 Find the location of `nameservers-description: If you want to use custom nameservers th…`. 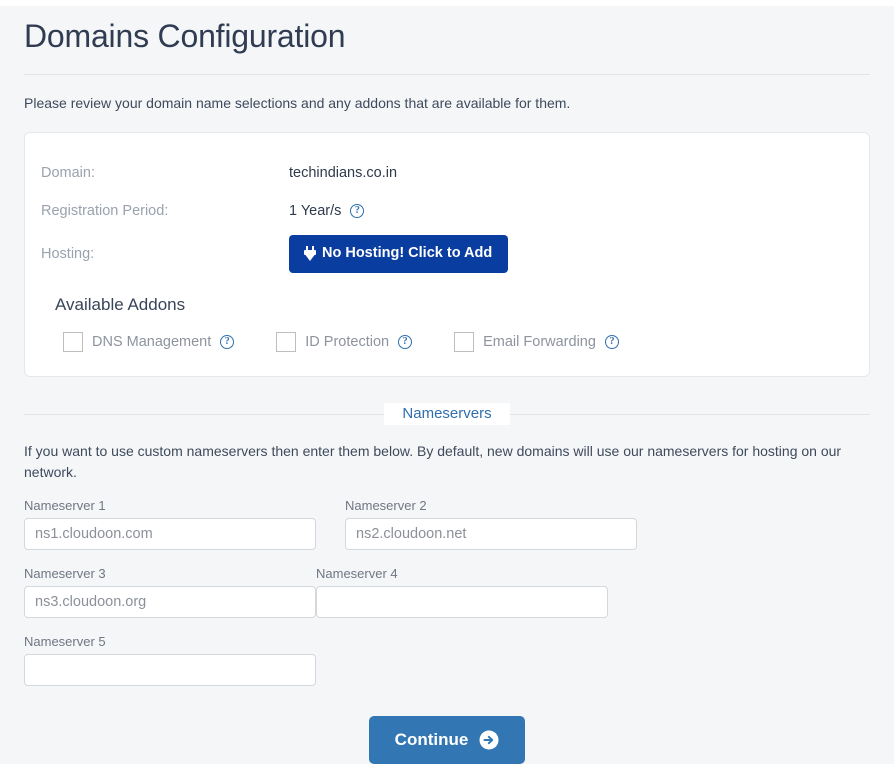

nameservers-description: If you want to use custom nameservers th… is located at coordinates (433, 461).